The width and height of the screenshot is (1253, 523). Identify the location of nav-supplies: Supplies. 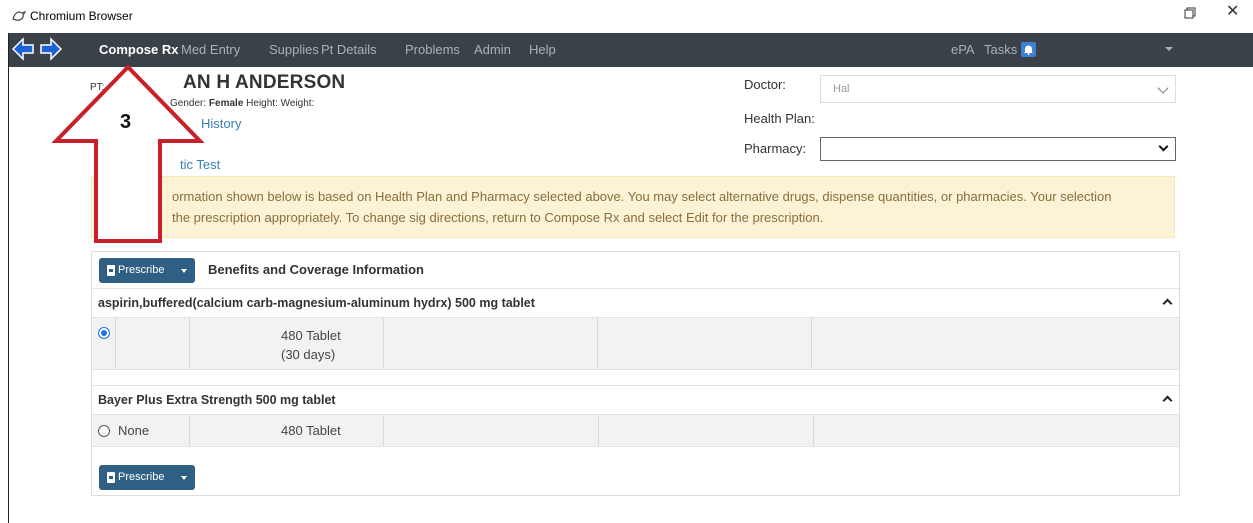
(294, 49).